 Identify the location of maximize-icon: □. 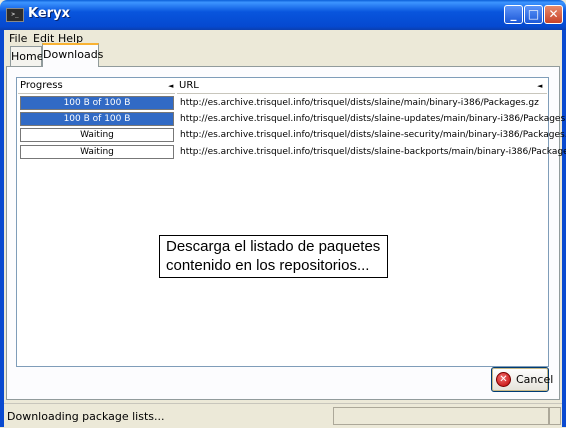
(533, 14).